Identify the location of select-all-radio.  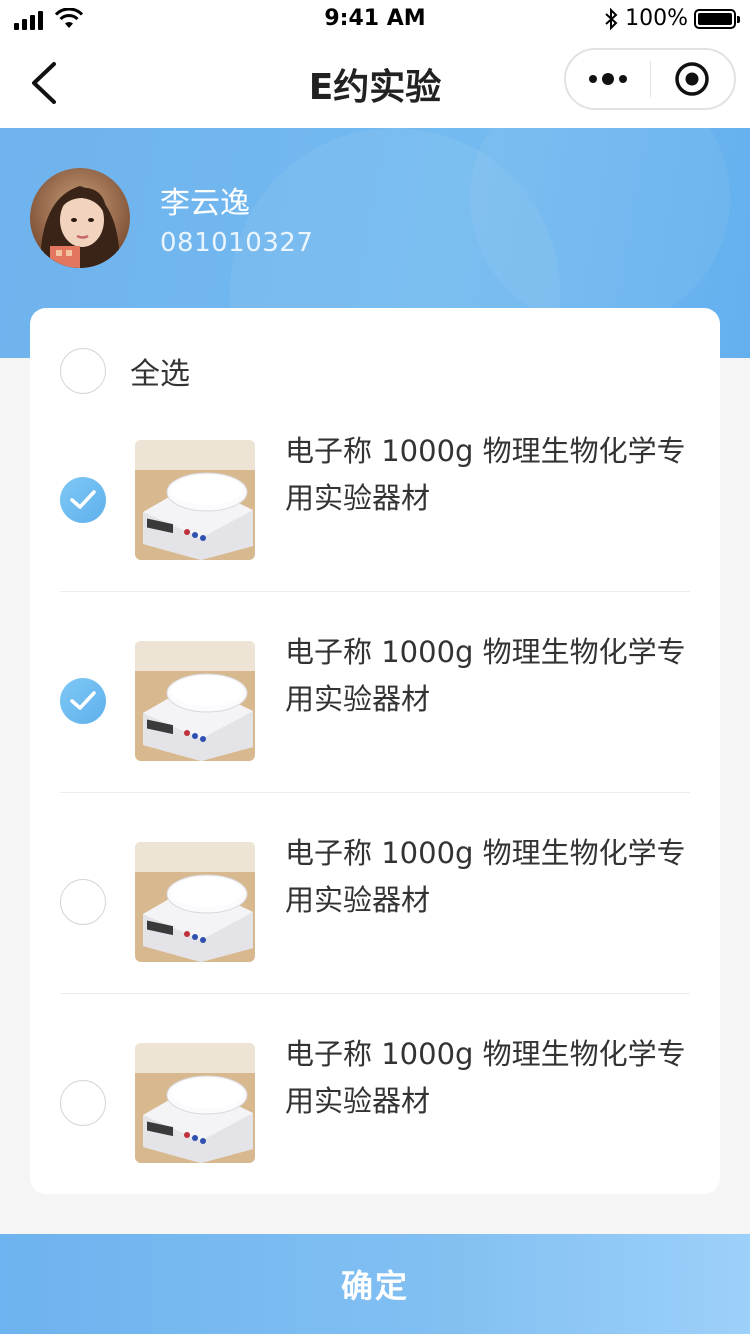
(83, 371).